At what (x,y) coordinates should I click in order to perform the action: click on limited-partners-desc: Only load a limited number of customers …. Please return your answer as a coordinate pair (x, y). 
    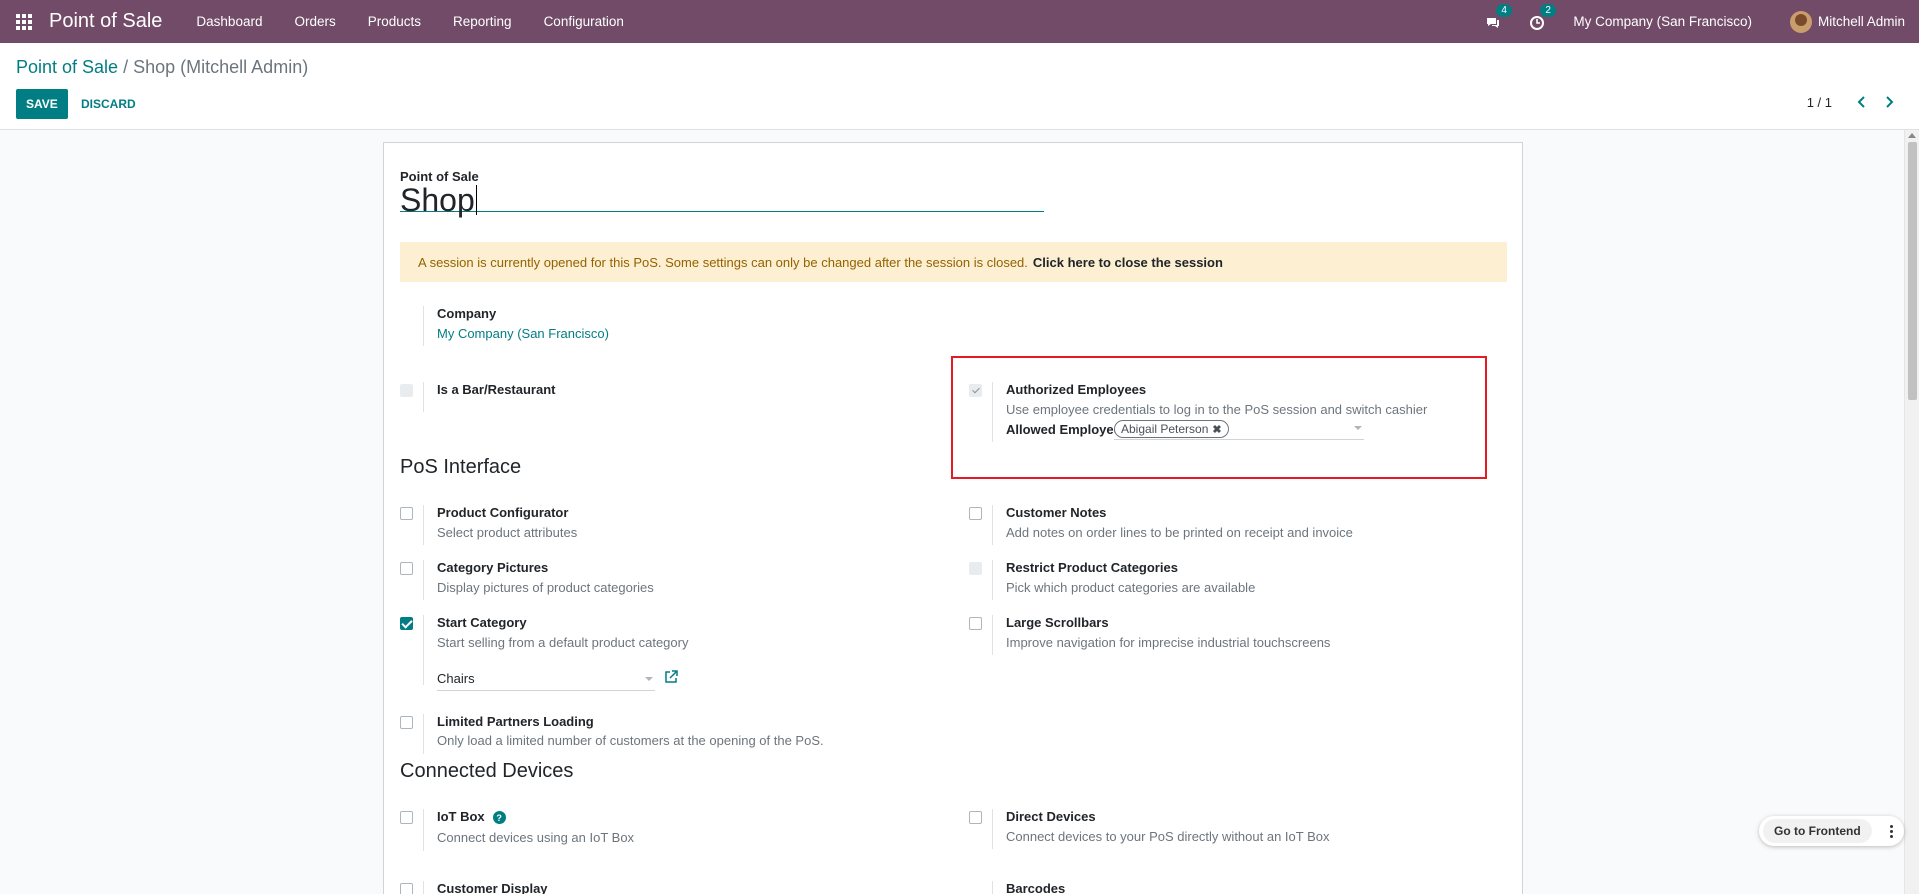
    Looking at the image, I should click on (630, 740).